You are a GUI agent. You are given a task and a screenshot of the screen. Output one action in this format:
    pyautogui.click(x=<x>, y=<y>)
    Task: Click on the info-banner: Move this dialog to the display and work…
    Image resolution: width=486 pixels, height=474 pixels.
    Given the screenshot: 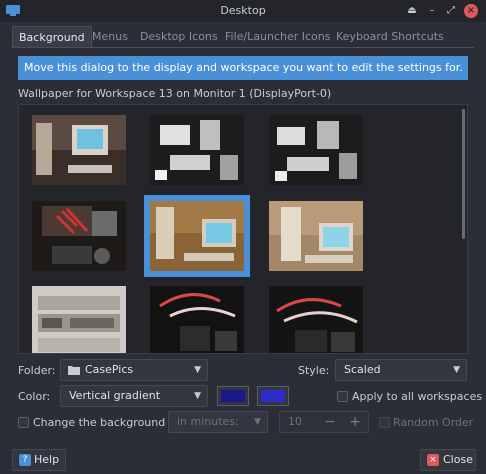 What is the action you would take?
    pyautogui.click(x=243, y=68)
    